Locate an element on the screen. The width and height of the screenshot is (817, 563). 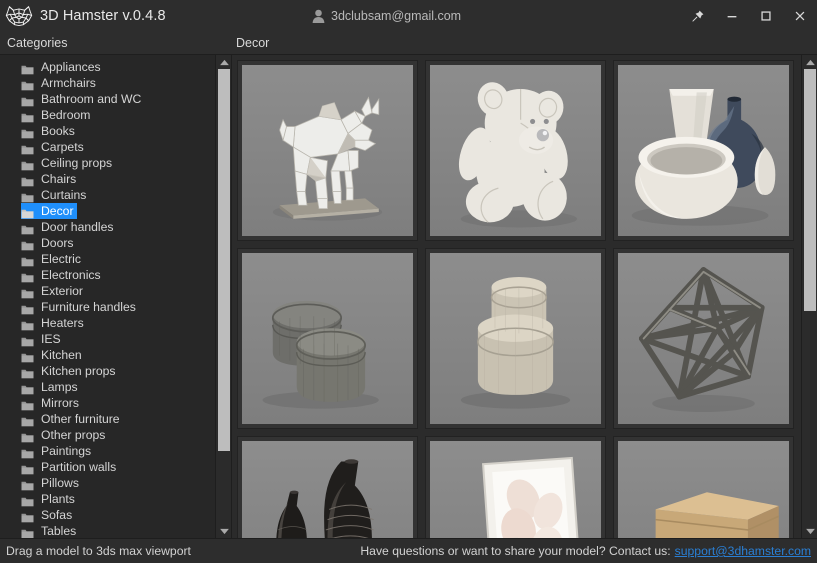
sidebar-item-label: Ceiling props is located at coordinates (77, 163).